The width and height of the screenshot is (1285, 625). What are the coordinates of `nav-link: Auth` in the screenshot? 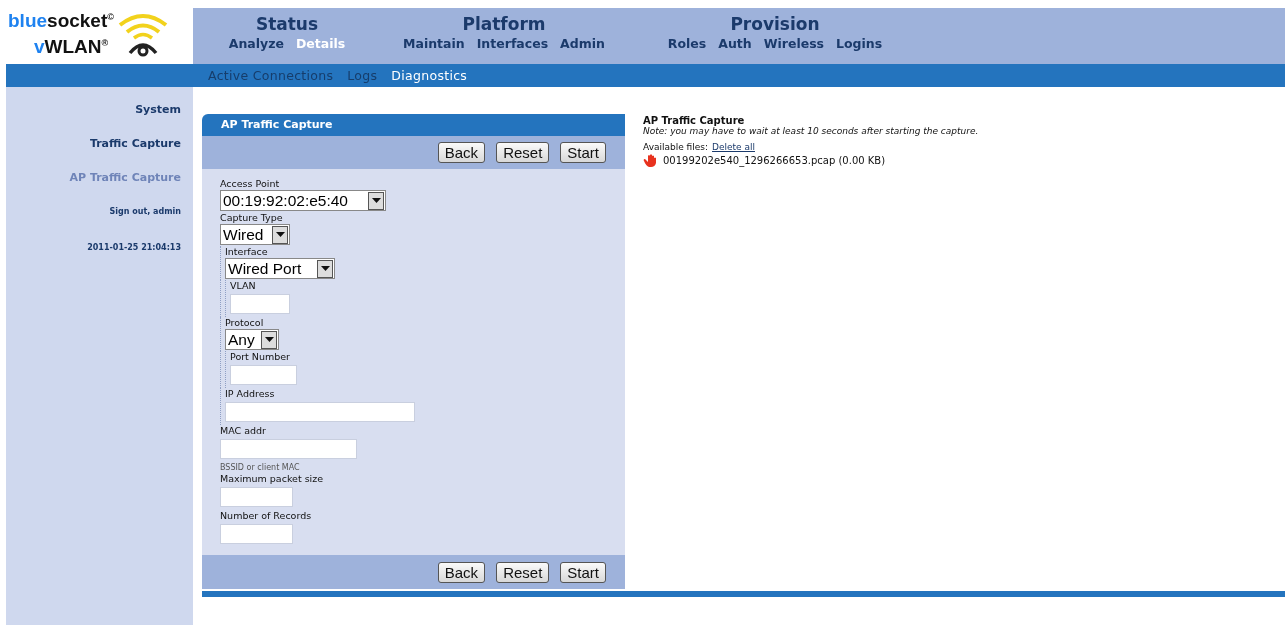 It's located at (735, 43).